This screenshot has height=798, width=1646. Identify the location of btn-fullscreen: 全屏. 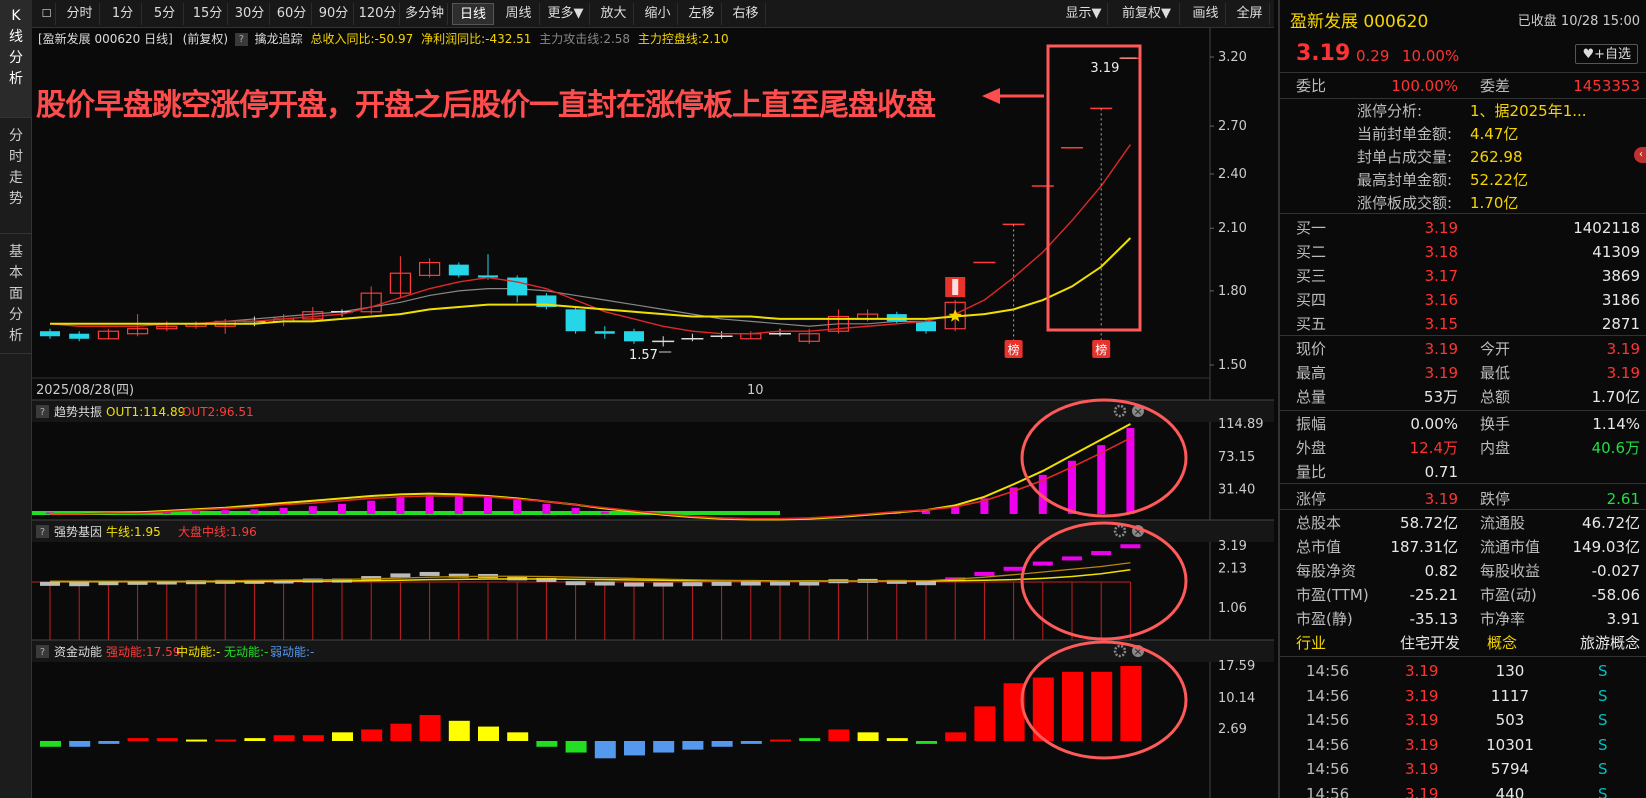
(1250, 14).